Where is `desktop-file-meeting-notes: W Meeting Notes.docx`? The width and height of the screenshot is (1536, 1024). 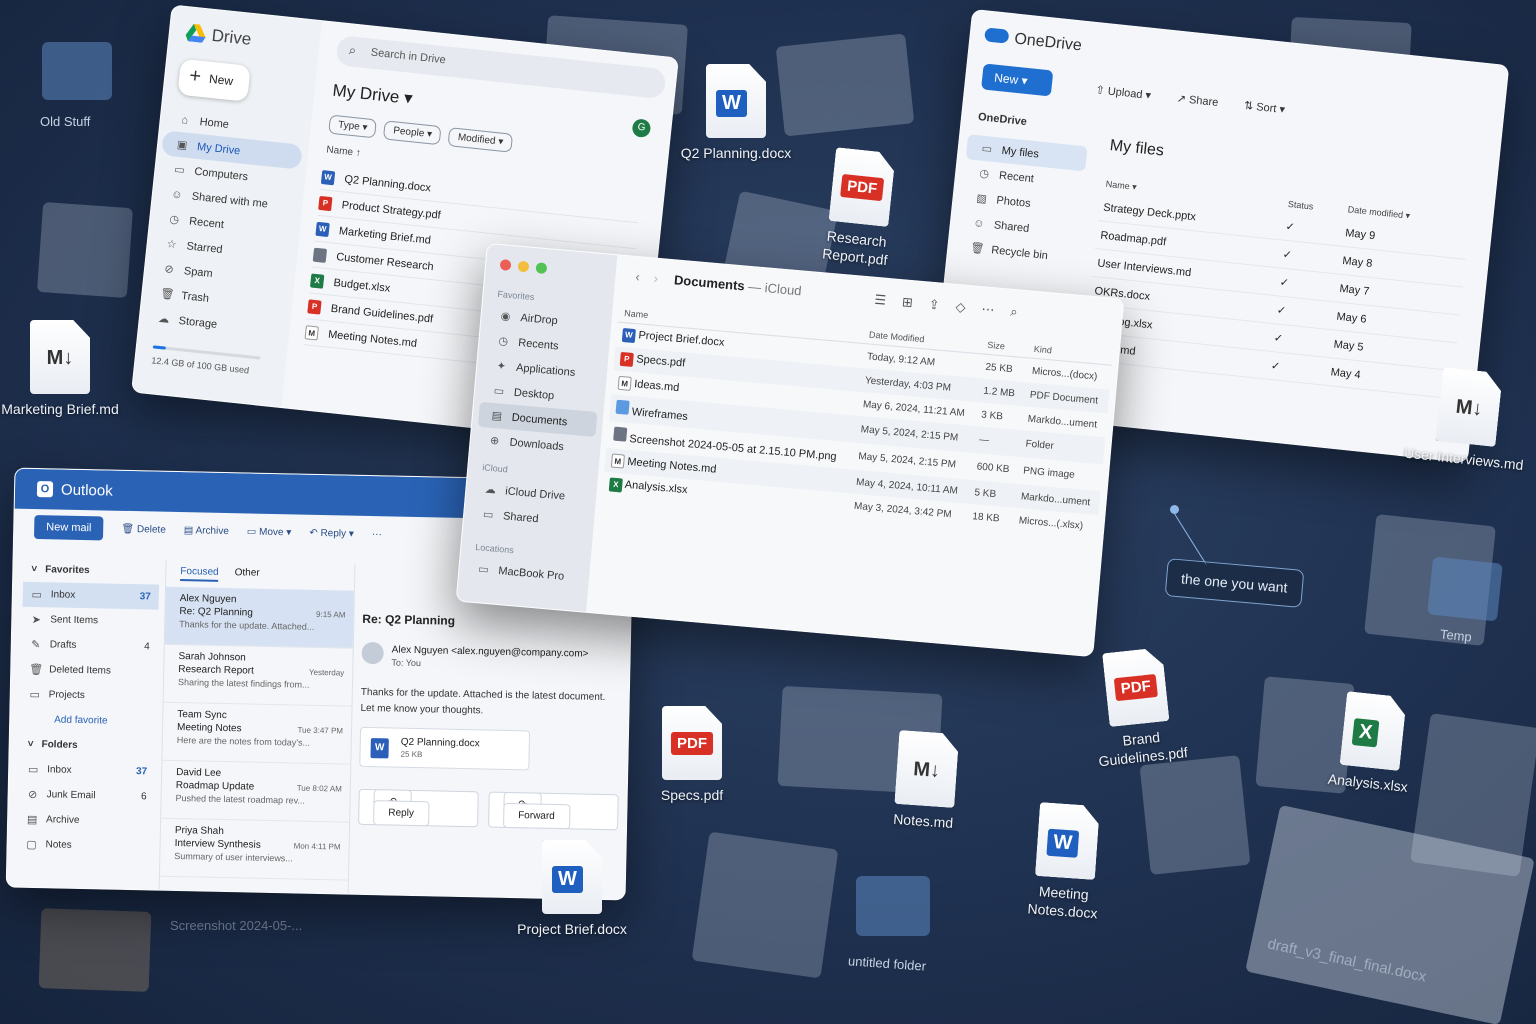 desktop-file-meeting-notes: W Meeting Notes.docx is located at coordinates (1066, 862).